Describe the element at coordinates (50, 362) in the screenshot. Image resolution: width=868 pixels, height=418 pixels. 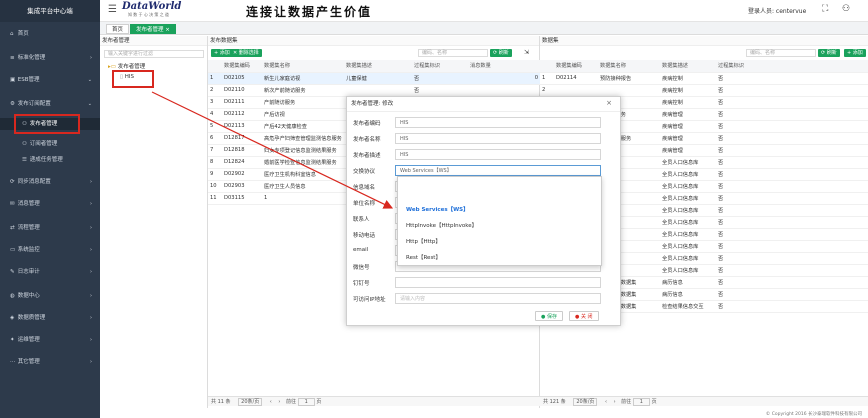
I see `sidebar-item-other: ⋯ 其它管理 ›` at that location.